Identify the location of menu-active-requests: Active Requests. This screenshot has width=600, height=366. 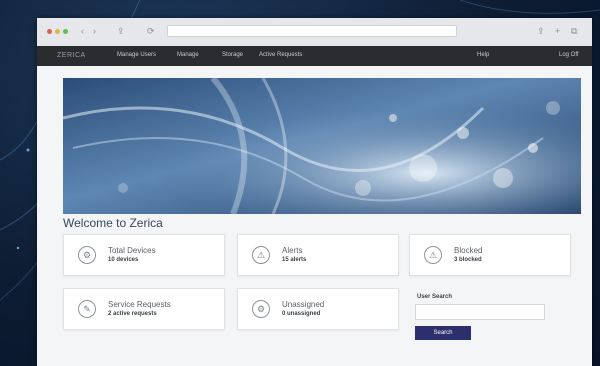
(280, 55).